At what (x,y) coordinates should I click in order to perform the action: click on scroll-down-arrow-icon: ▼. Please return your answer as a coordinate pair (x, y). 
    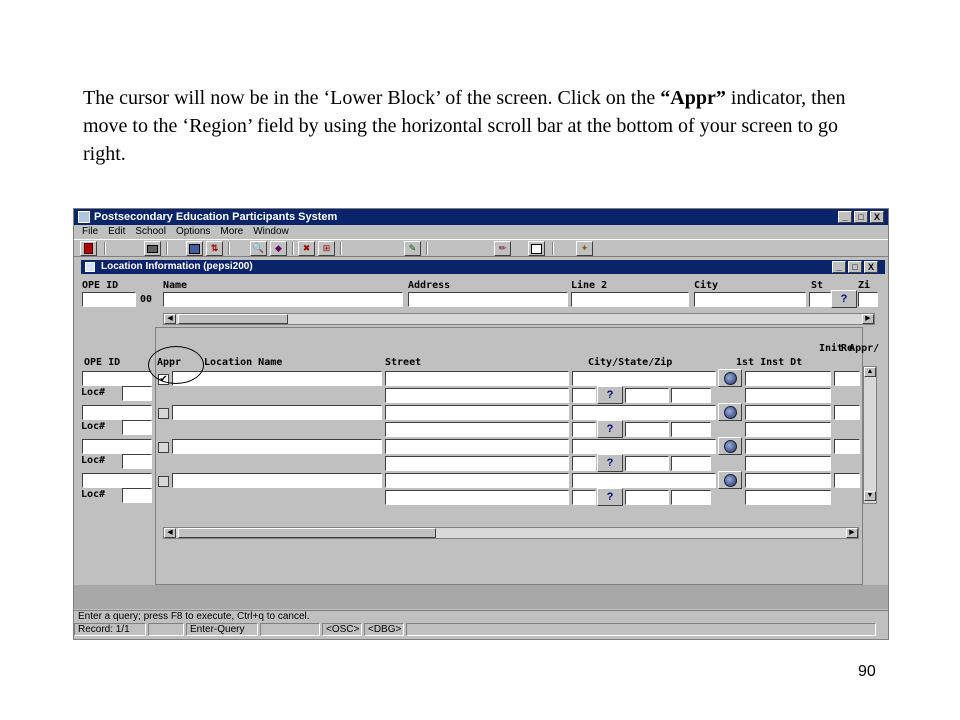
    Looking at the image, I should click on (870, 496).